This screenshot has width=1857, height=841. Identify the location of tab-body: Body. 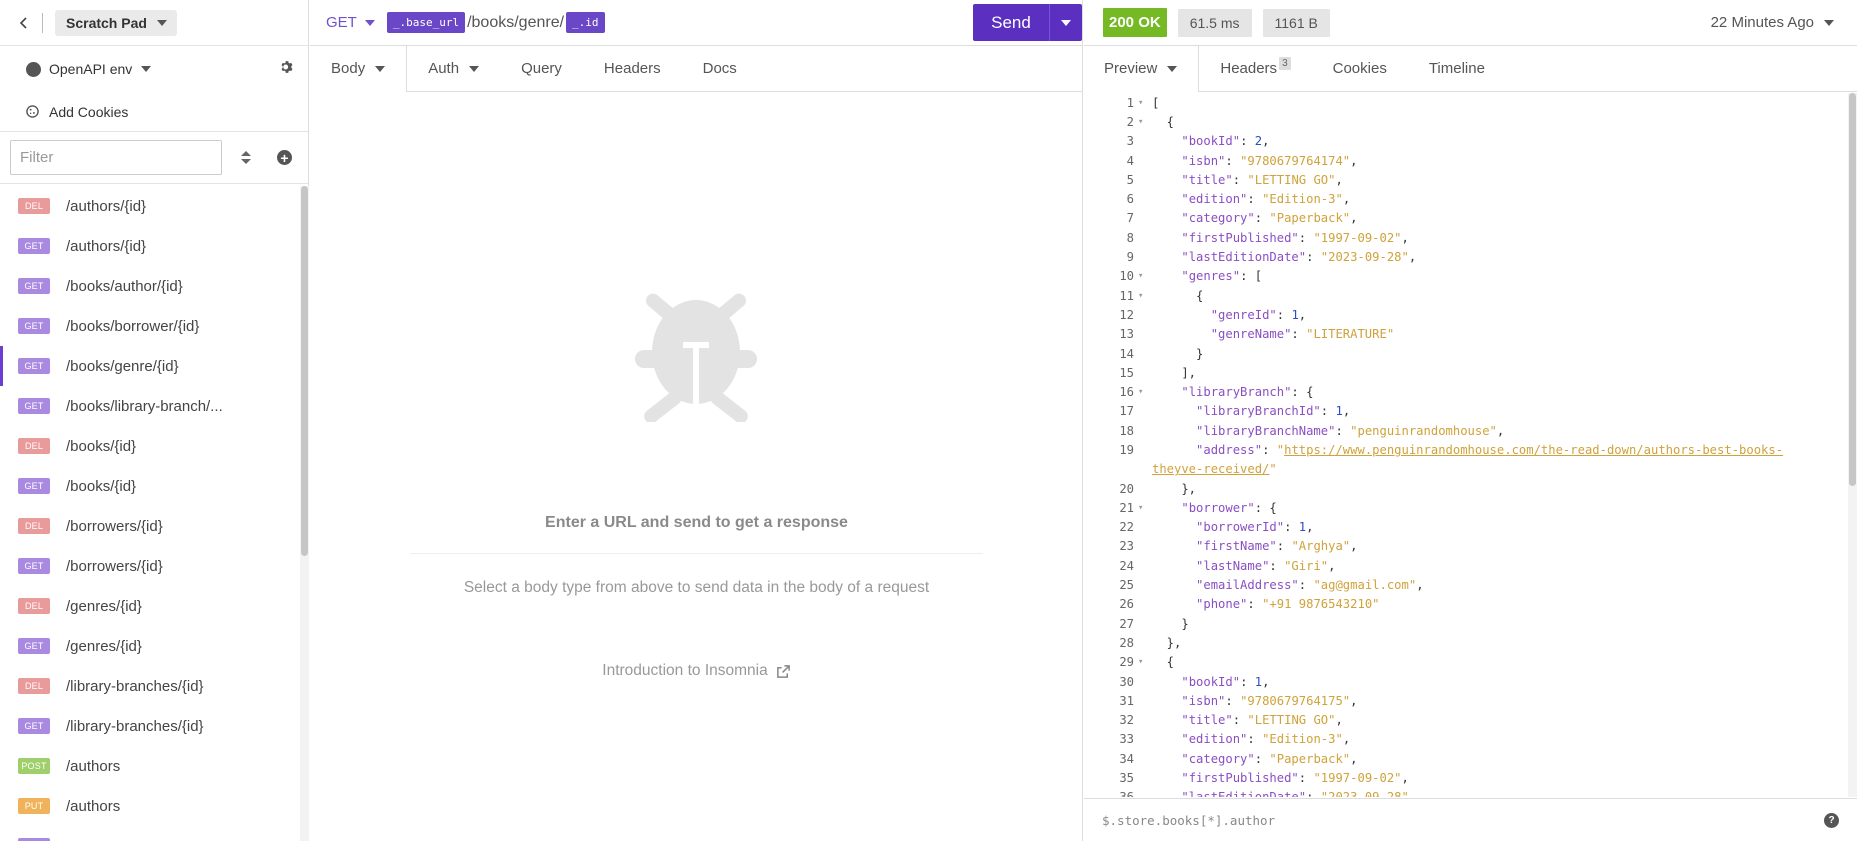
(359, 69).